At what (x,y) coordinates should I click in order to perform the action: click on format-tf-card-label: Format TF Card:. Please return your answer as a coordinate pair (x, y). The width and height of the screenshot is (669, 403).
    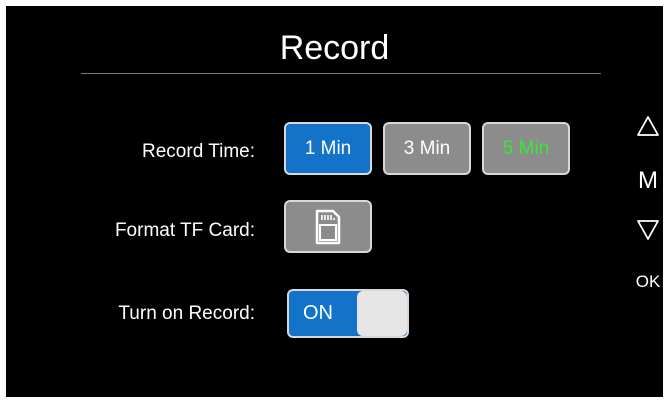
    Looking at the image, I should click on (184, 230).